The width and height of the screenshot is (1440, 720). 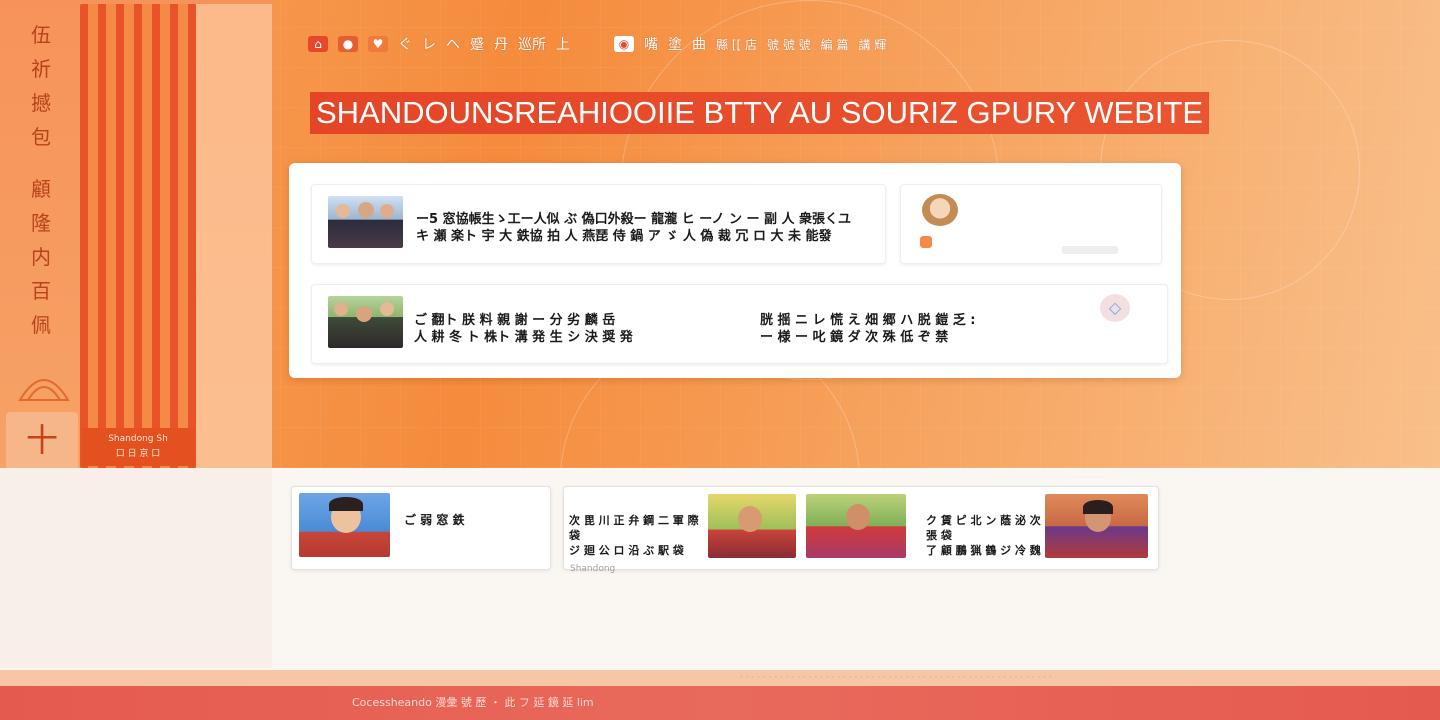 I want to click on feature-text-line: 了 顧 鵬 猟 鶴 ジ 冷 魏, so click(x=985, y=550).